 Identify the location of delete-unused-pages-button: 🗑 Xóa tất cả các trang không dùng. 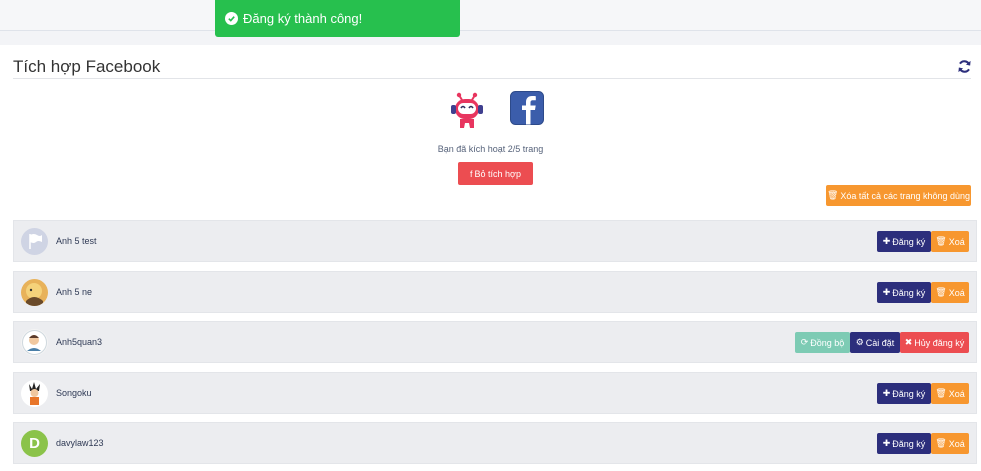
(898, 195).